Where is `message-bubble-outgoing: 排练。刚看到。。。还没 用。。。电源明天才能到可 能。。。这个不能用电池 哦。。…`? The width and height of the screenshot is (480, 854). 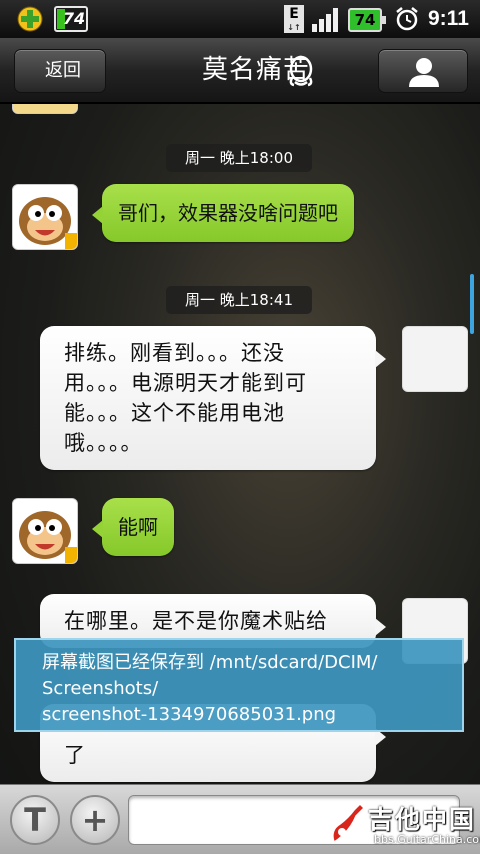
message-bubble-outgoing: 排练。刚看到。。。还没 用。。。电源明天才能到可 能。。。这个不能用电池 哦。。… is located at coordinates (213, 398).